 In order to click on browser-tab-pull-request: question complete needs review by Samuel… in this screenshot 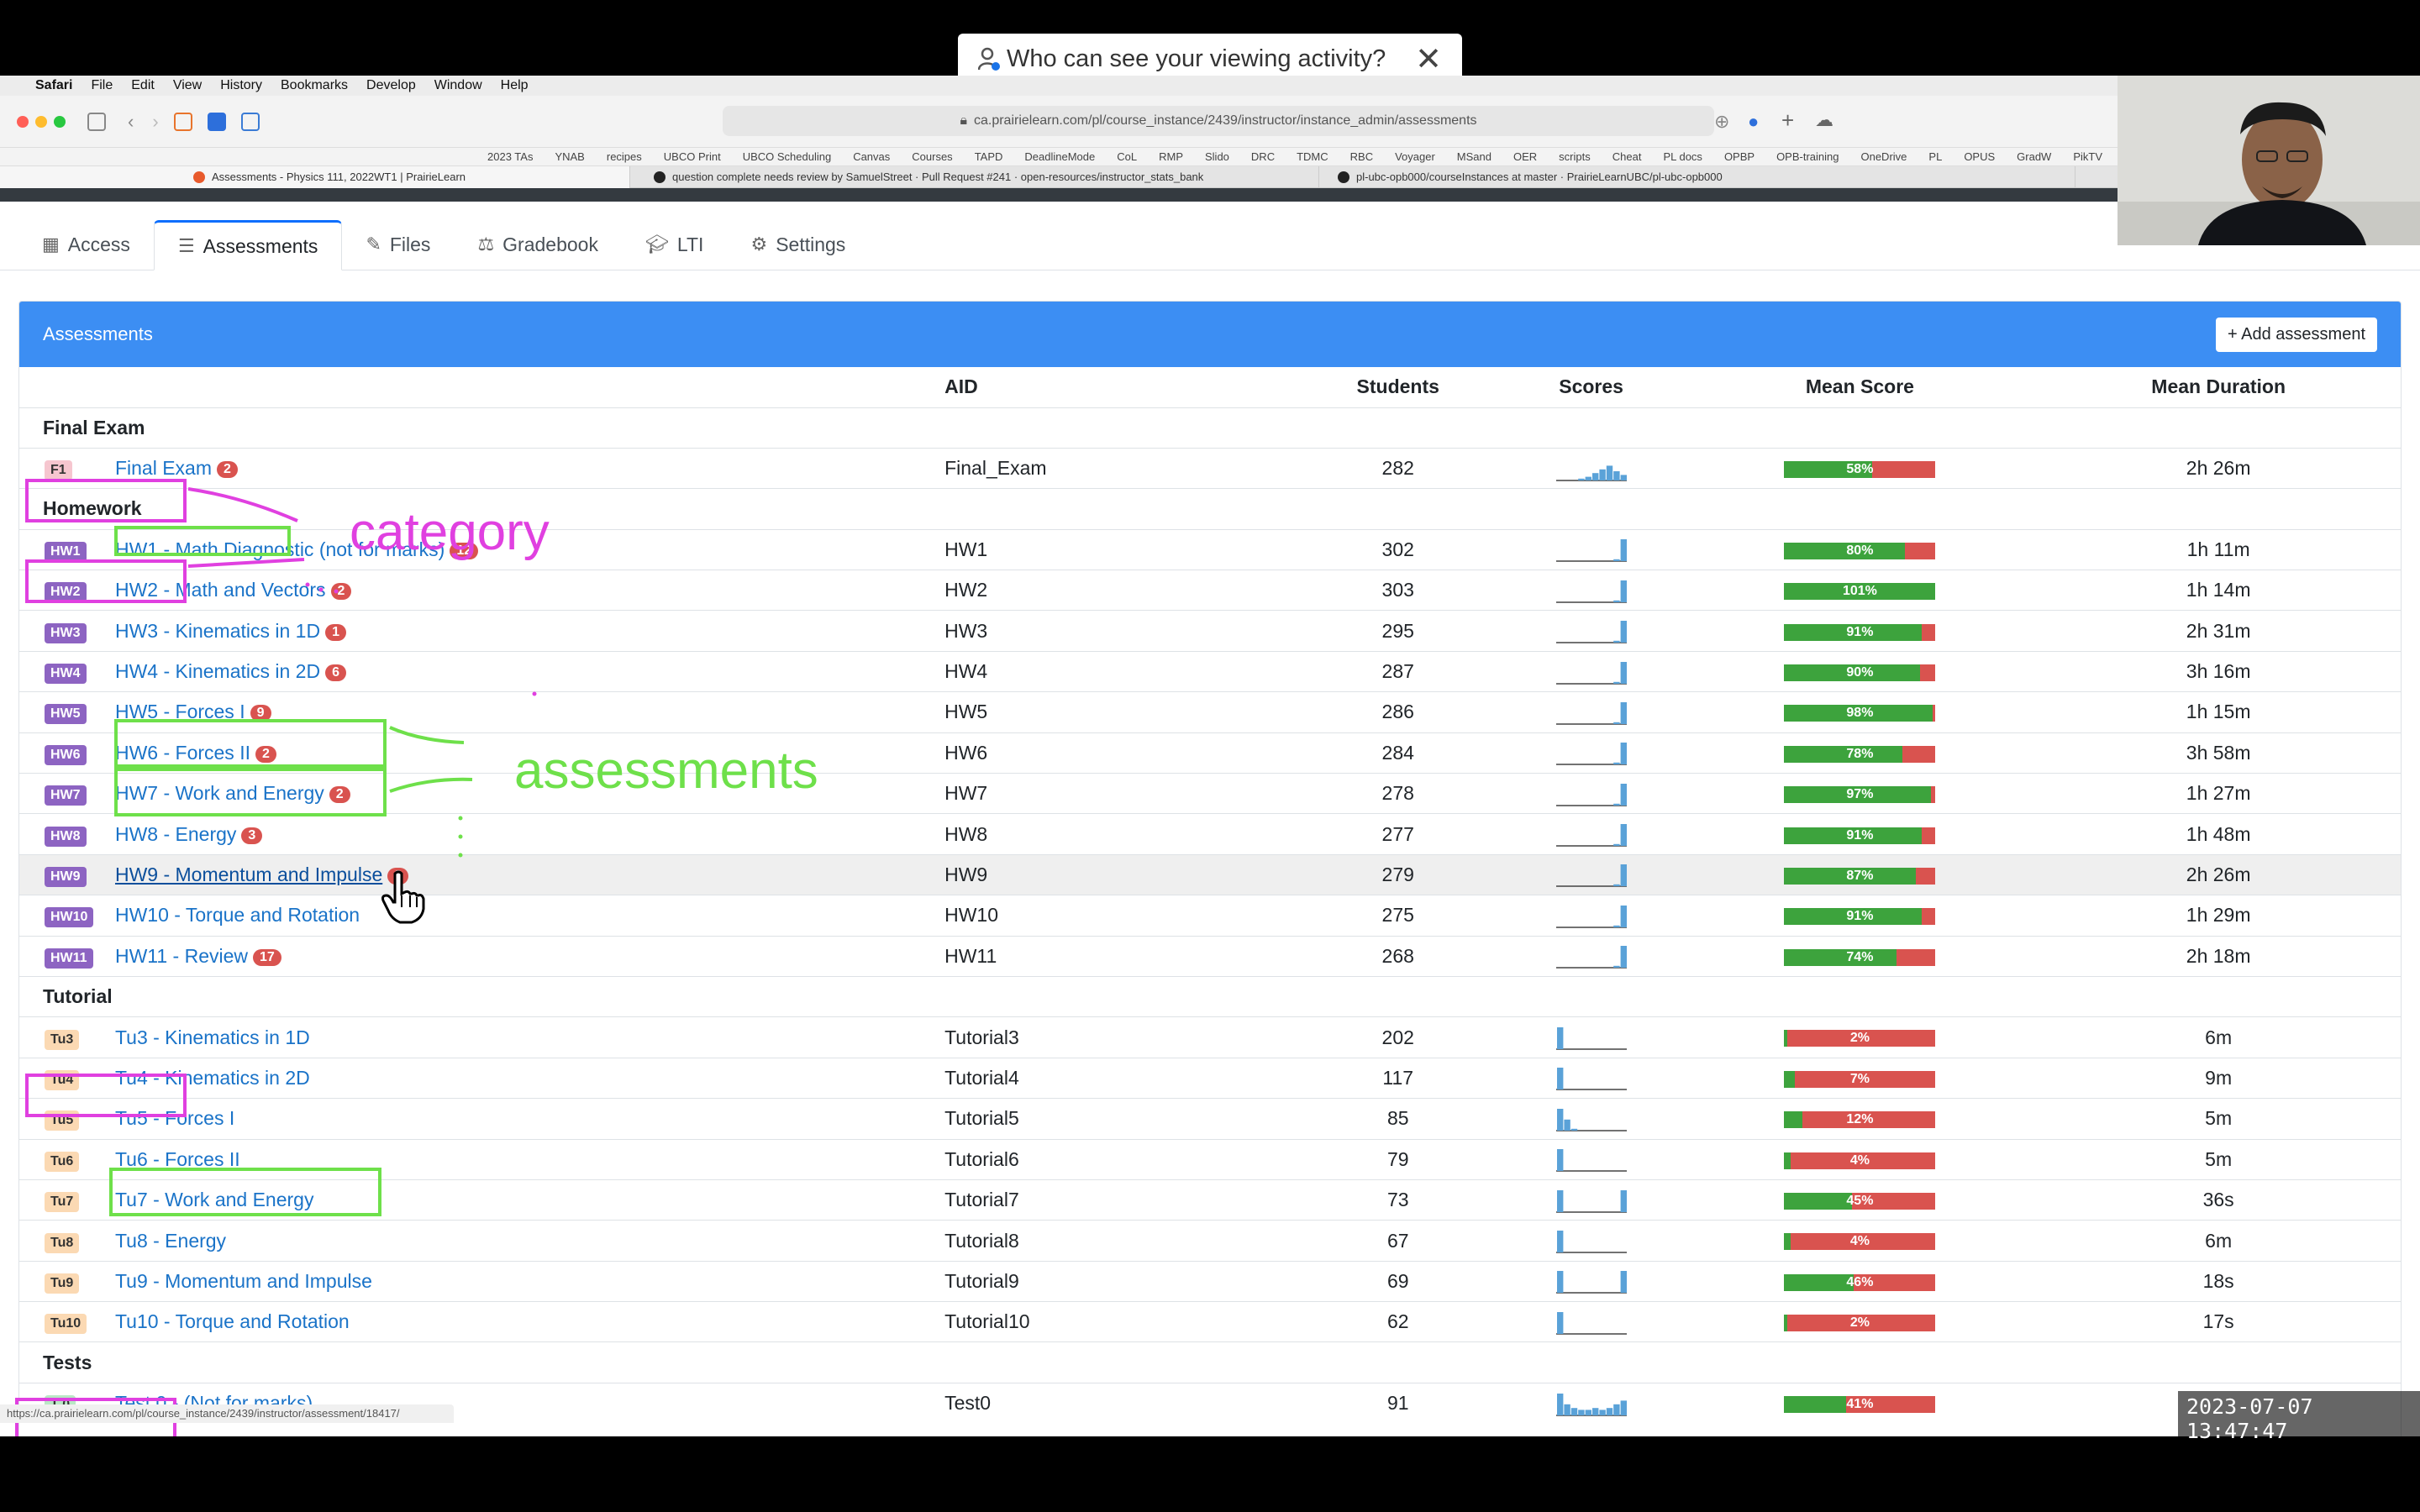, I will do `click(974, 176)`.